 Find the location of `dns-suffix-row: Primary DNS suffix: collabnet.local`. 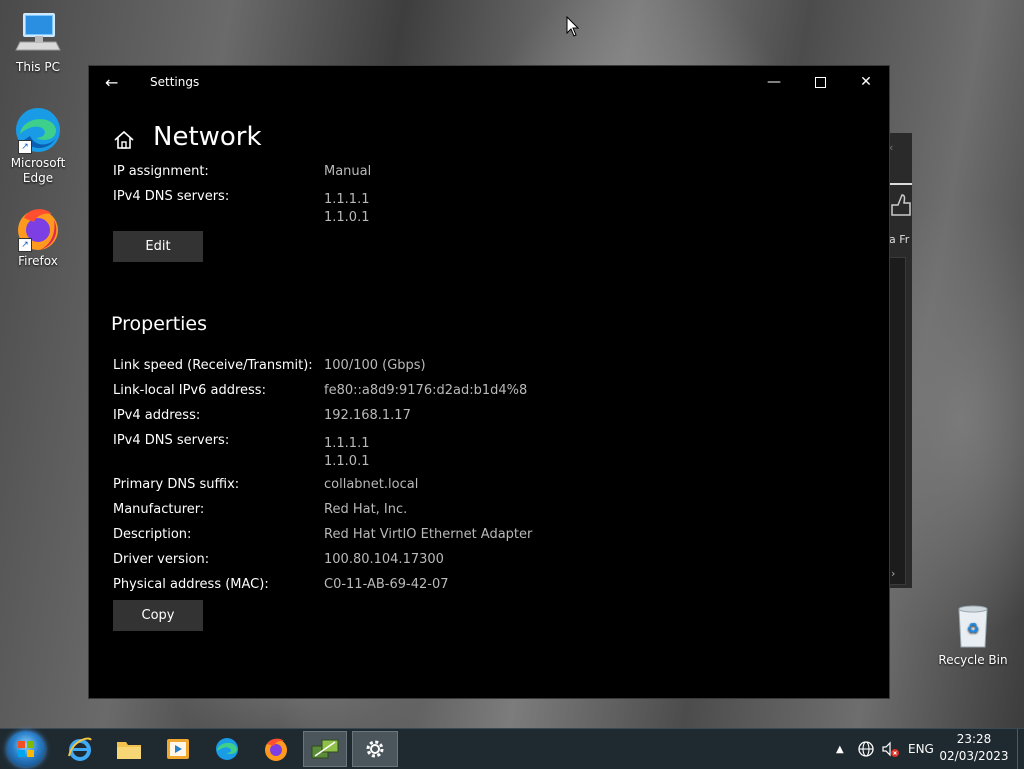

dns-suffix-row: Primary DNS suffix: collabnet.local is located at coordinates (265, 484).